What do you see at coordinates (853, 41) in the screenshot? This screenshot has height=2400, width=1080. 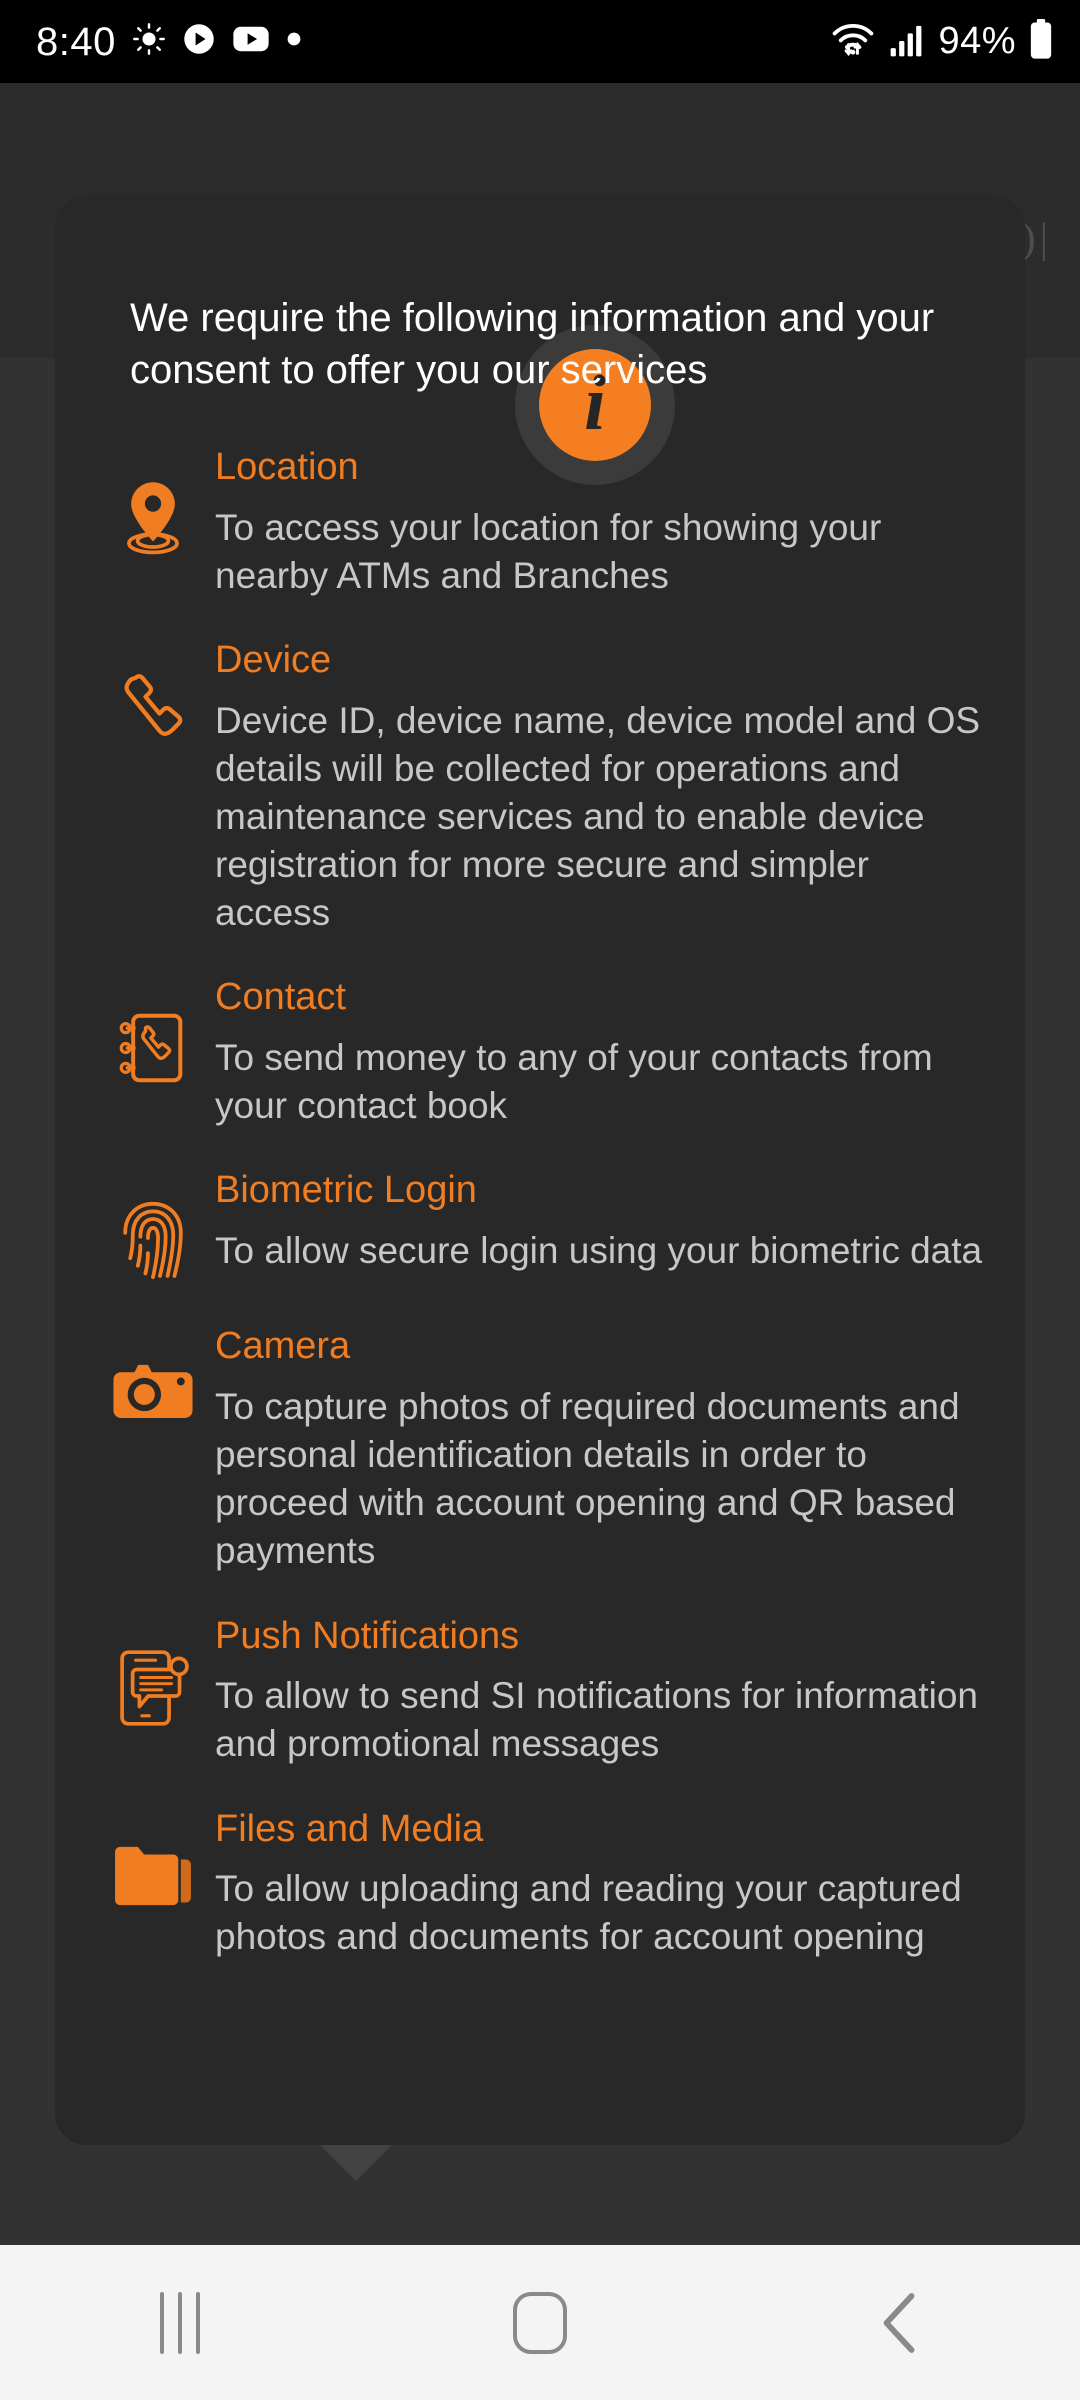 I see `wifi-icon` at bounding box center [853, 41].